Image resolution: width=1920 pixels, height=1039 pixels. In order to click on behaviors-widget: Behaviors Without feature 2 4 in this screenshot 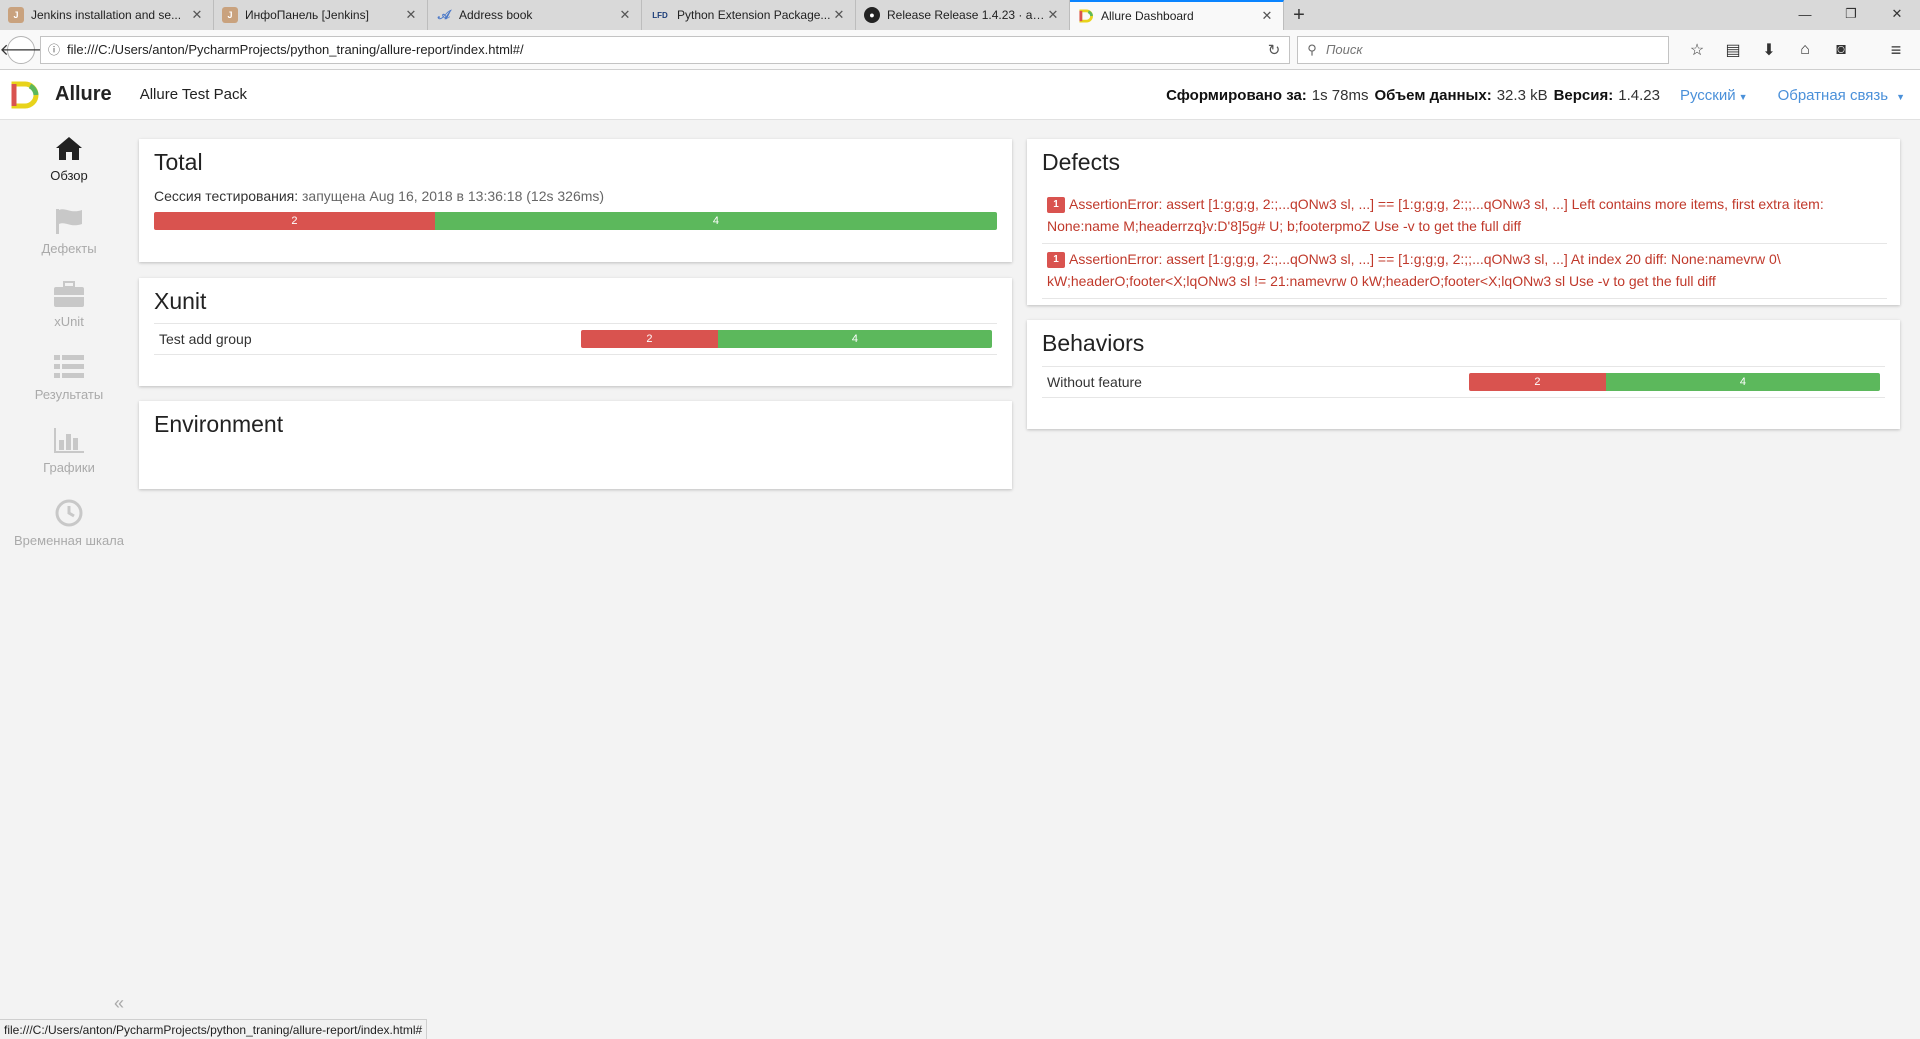, I will do `click(1463, 374)`.